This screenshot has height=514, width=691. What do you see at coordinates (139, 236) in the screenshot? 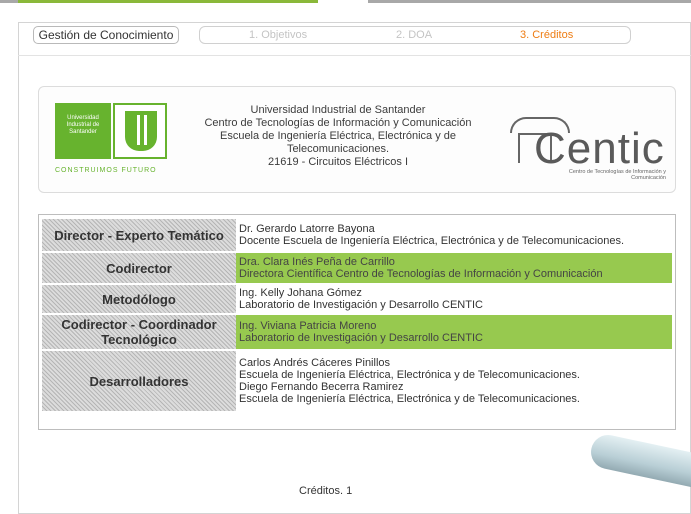
I see `role-label: Director - Experto Temático` at bounding box center [139, 236].